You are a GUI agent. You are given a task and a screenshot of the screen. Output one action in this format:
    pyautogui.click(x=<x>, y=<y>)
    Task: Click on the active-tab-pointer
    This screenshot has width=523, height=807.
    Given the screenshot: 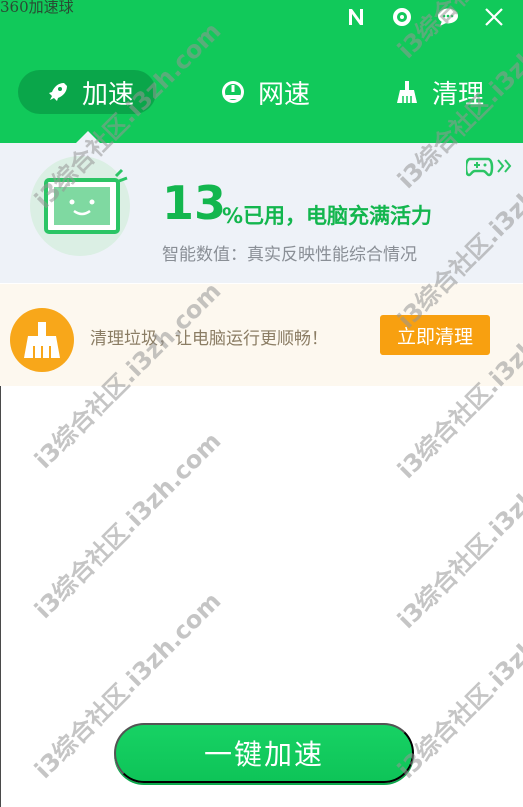 What is the action you would take?
    pyautogui.click(x=88, y=137)
    